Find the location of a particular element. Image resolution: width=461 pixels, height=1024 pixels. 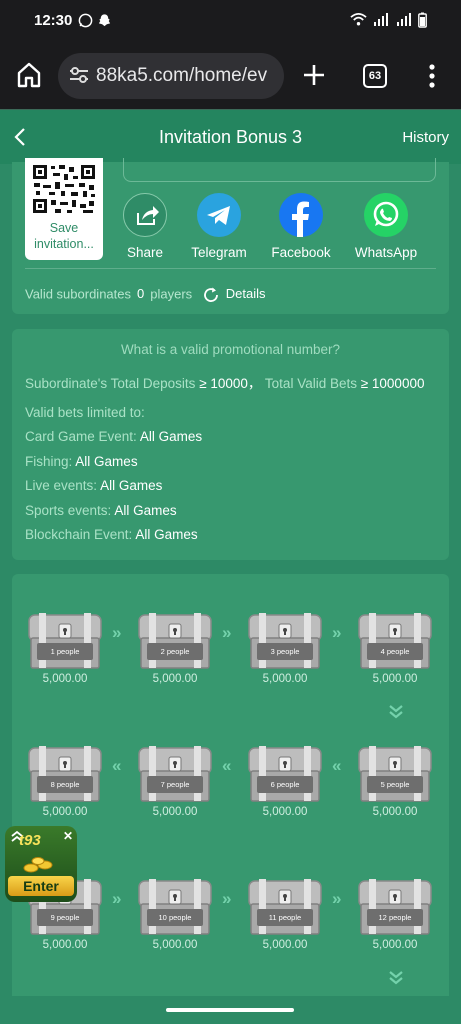

details-link: Details is located at coordinates (246, 293).